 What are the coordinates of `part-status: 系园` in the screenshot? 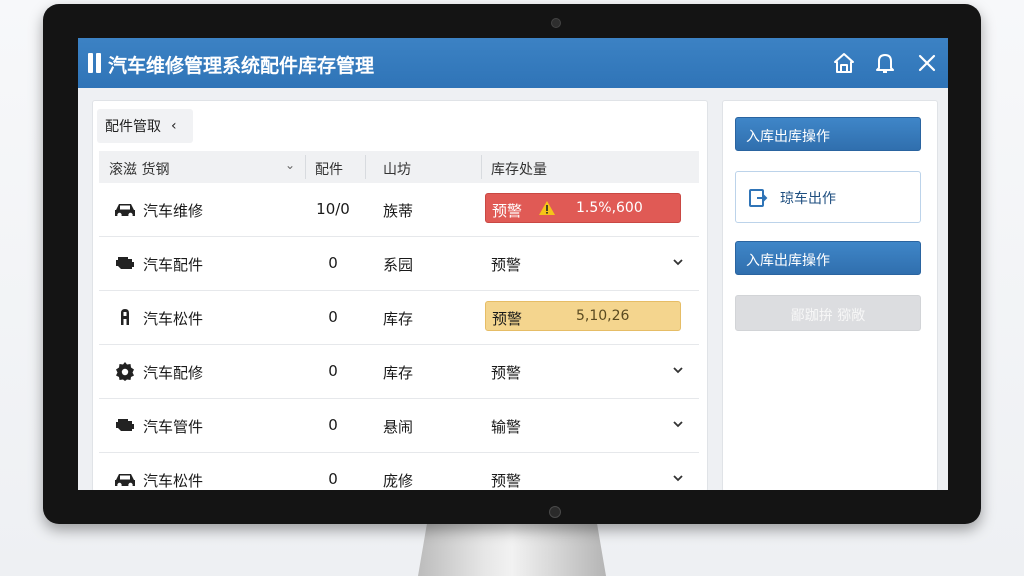 It's located at (398, 265).